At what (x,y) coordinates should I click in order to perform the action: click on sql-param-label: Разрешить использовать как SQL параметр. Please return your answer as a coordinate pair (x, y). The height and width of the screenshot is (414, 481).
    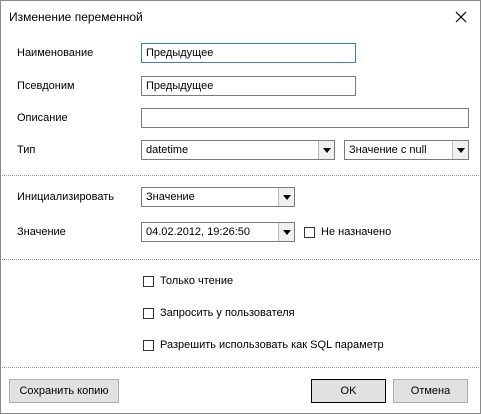
    Looking at the image, I should click on (272, 345).